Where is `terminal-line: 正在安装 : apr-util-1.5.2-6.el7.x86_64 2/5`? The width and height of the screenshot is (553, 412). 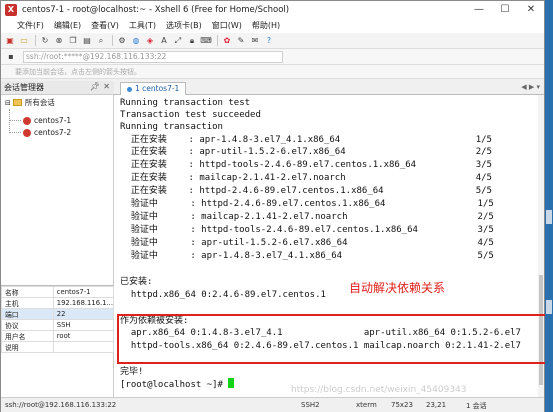
terminal-line: 正在安装 : apr-util-1.5.2-6.el7.x86_64 2/5 is located at coordinates (306, 152).